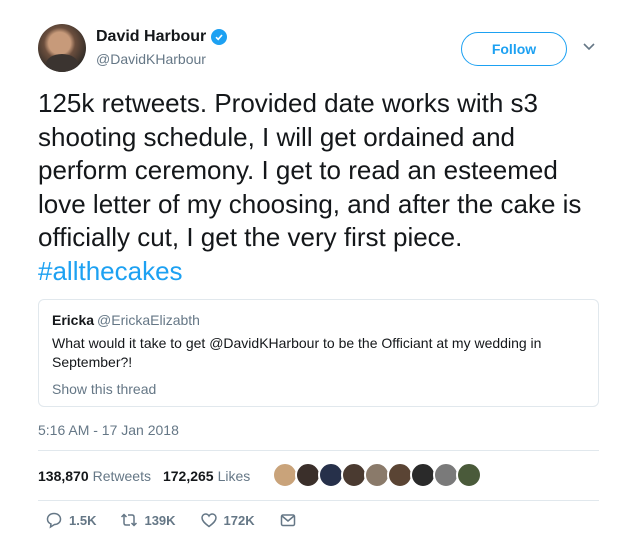 Image resolution: width=637 pixels, height=558 pixels. I want to click on like-button: 172K, so click(227, 520).